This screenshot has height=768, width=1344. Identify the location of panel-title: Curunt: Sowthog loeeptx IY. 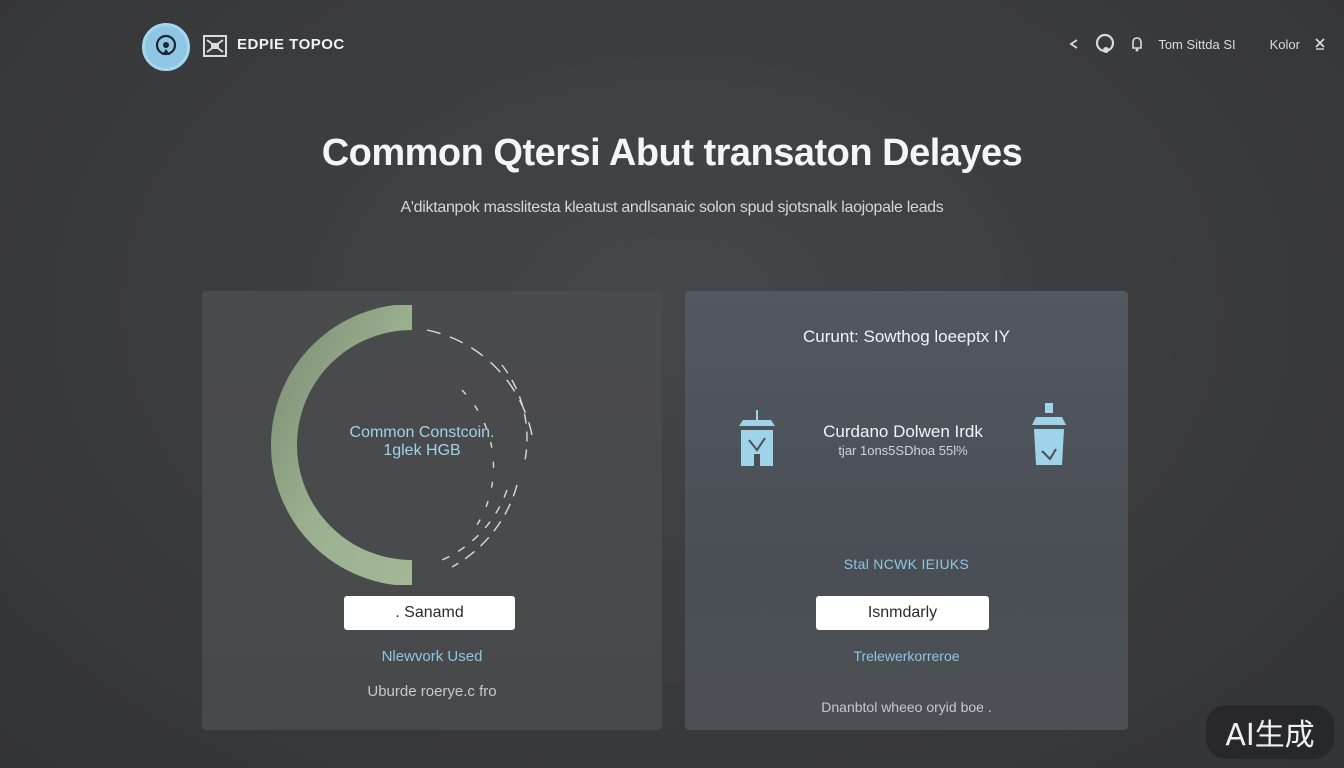
(906, 336).